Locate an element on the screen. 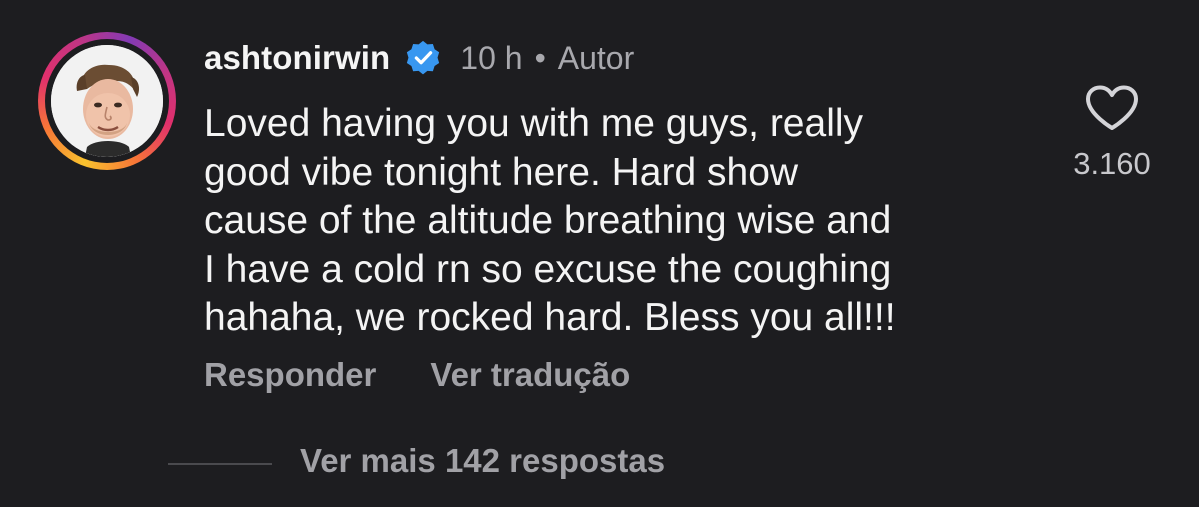  view-replies-button: Ver mais 142 respostas is located at coordinates (482, 461).